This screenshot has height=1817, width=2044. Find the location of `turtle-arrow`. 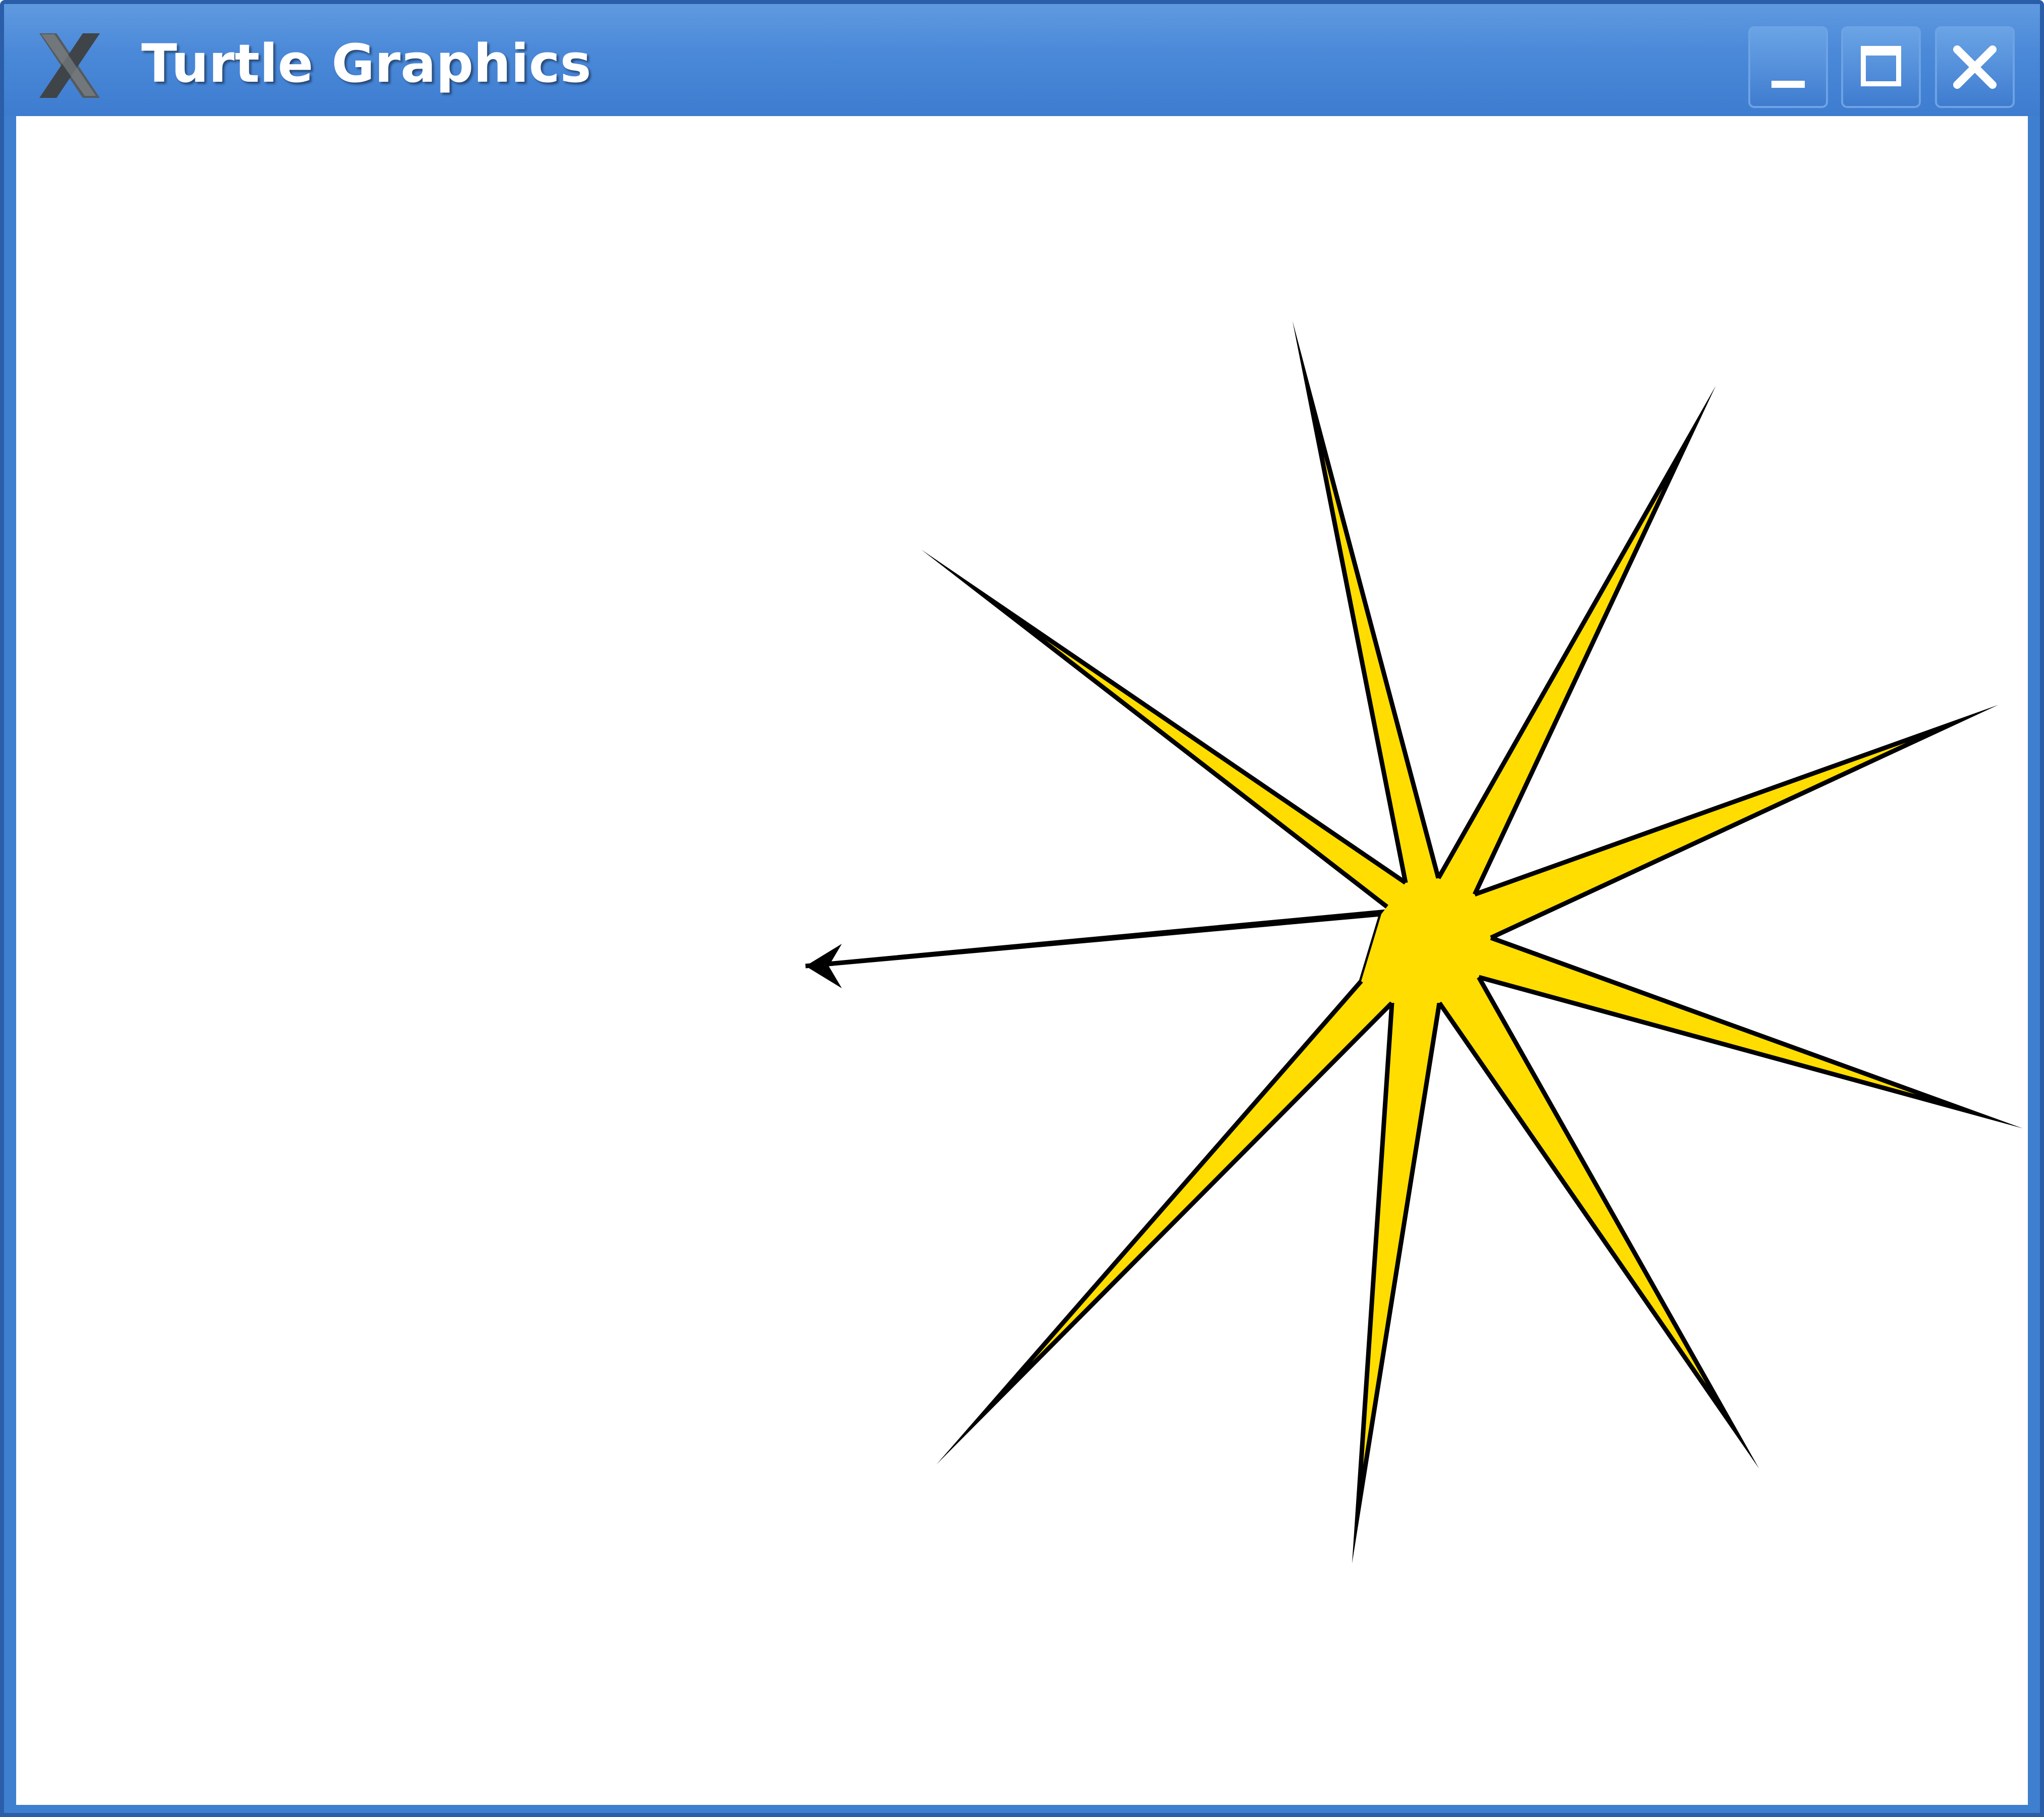

turtle-arrow is located at coordinates (823, 966).